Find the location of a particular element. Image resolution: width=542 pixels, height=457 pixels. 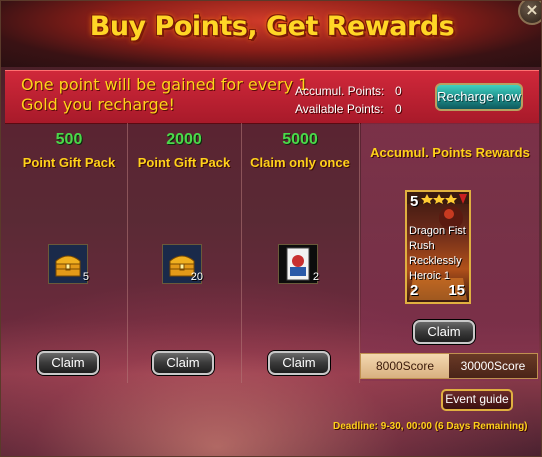

pack-label: Claim only once is located at coordinates (300, 162).